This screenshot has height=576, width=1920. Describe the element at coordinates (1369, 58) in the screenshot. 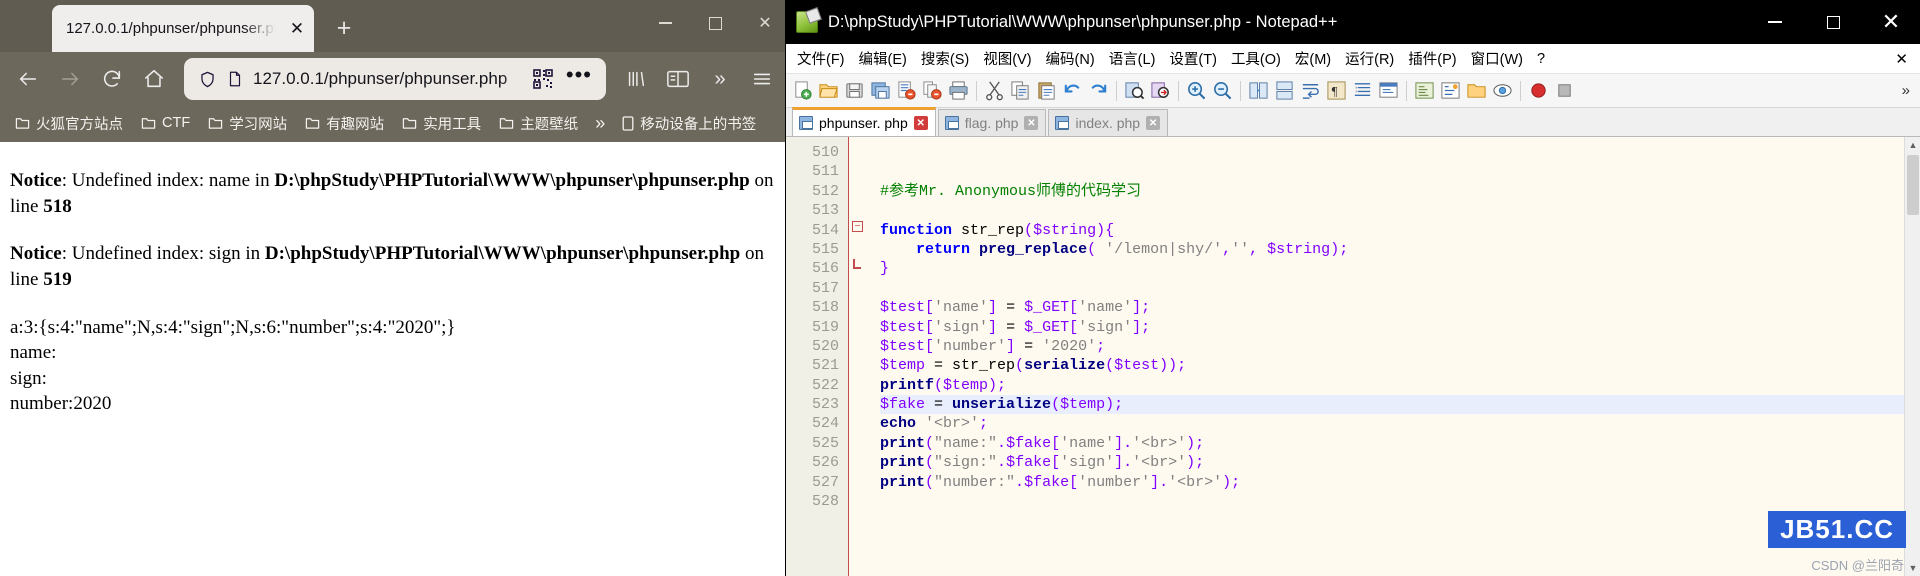

I see `menu-run: 运行(R)` at that location.